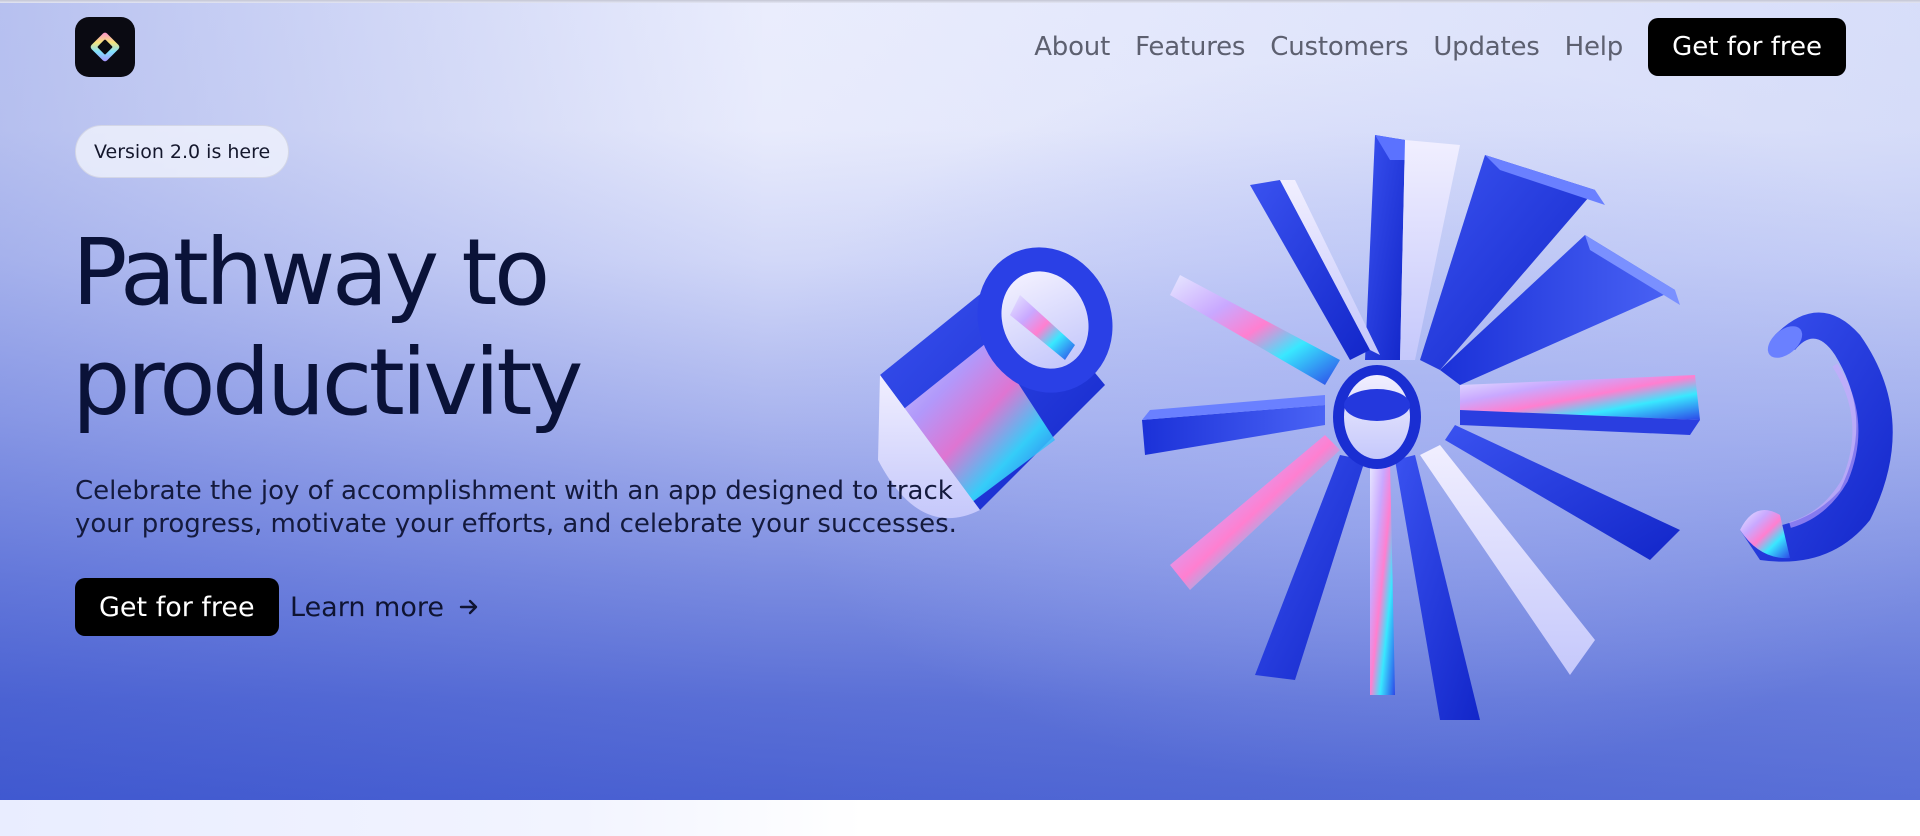 Image resolution: width=1920 pixels, height=836 pixels. What do you see at coordinates (452, 328) in the screenshot?
I see `page-title: Pathway to productivity` at bounding box center [452, 328].